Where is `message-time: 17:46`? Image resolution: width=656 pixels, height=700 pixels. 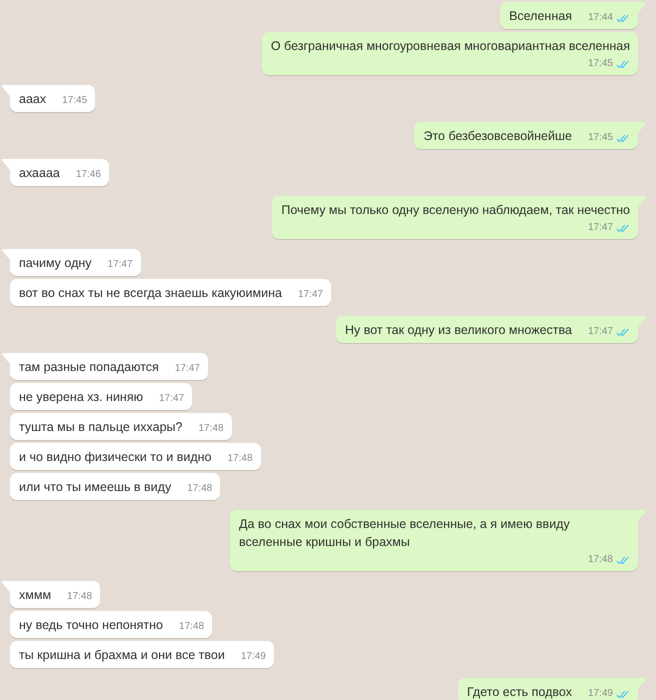 message-time: 17:46 is located at coordinates (88, 175).